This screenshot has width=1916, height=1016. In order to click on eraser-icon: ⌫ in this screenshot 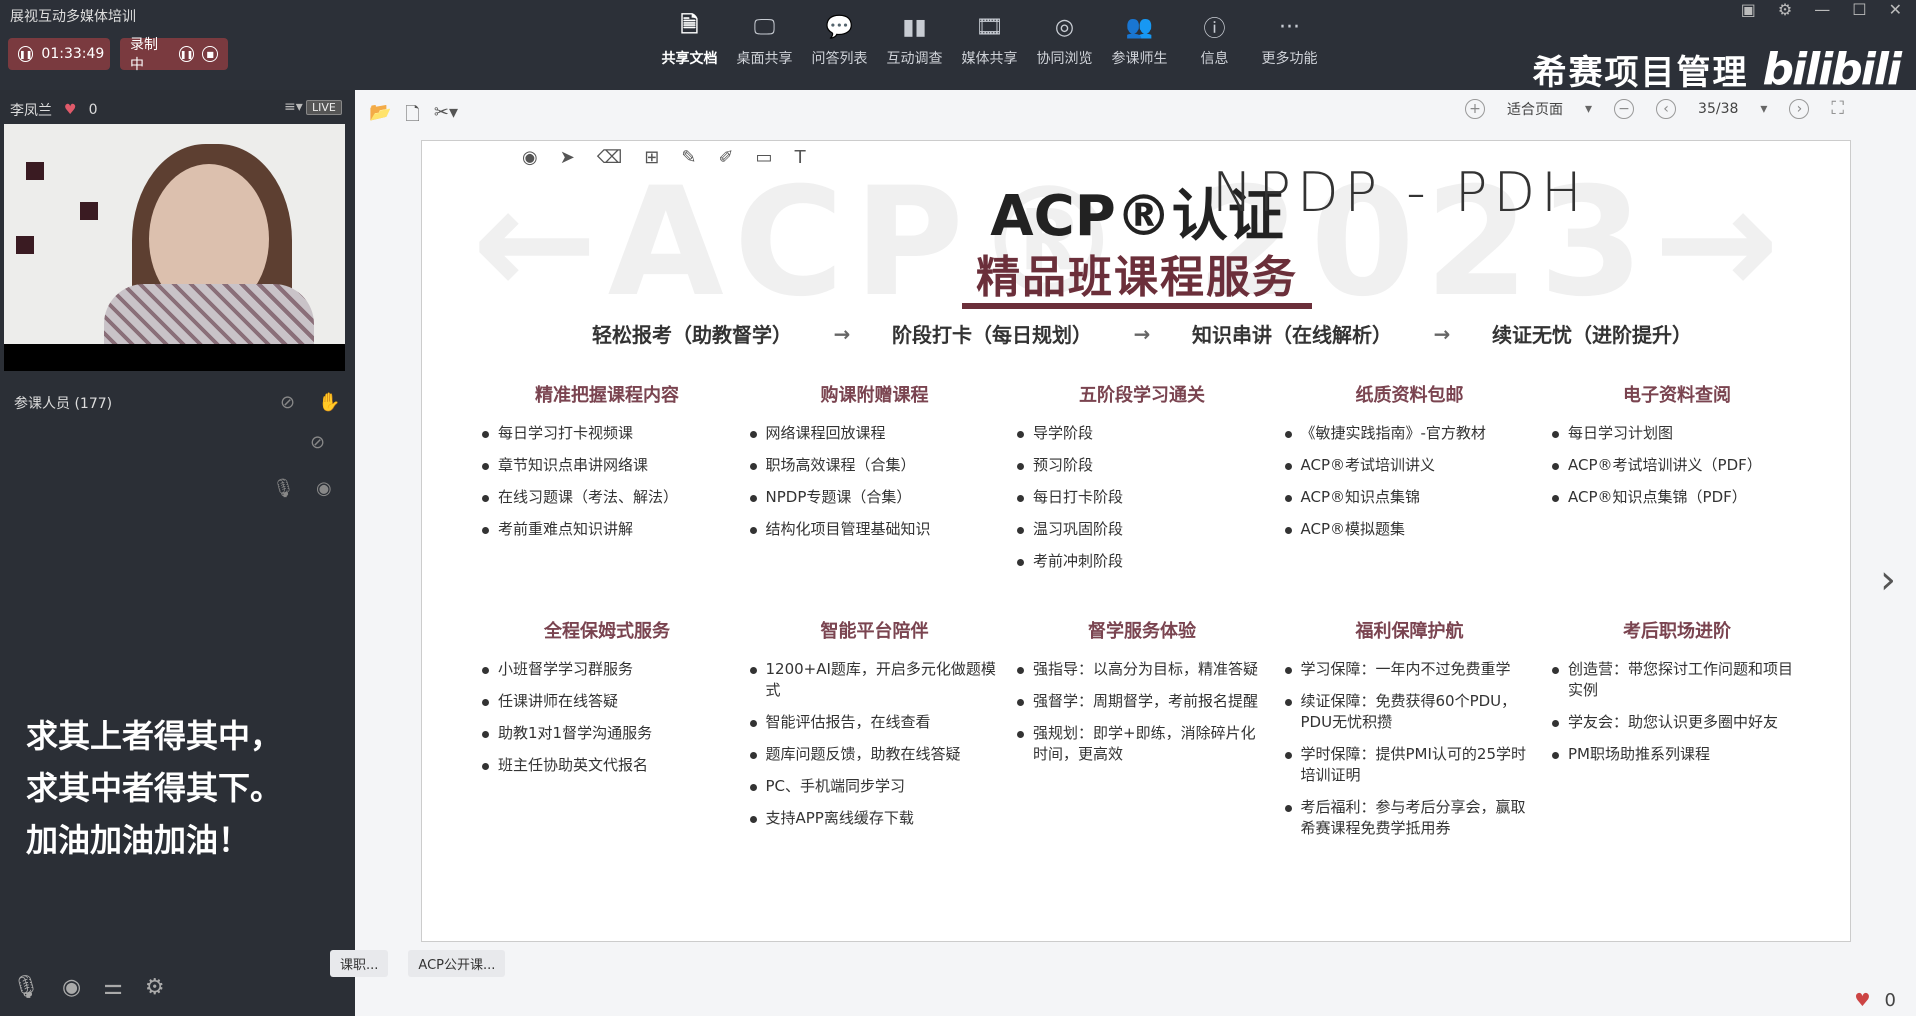, I will do `click(609, 157)`.